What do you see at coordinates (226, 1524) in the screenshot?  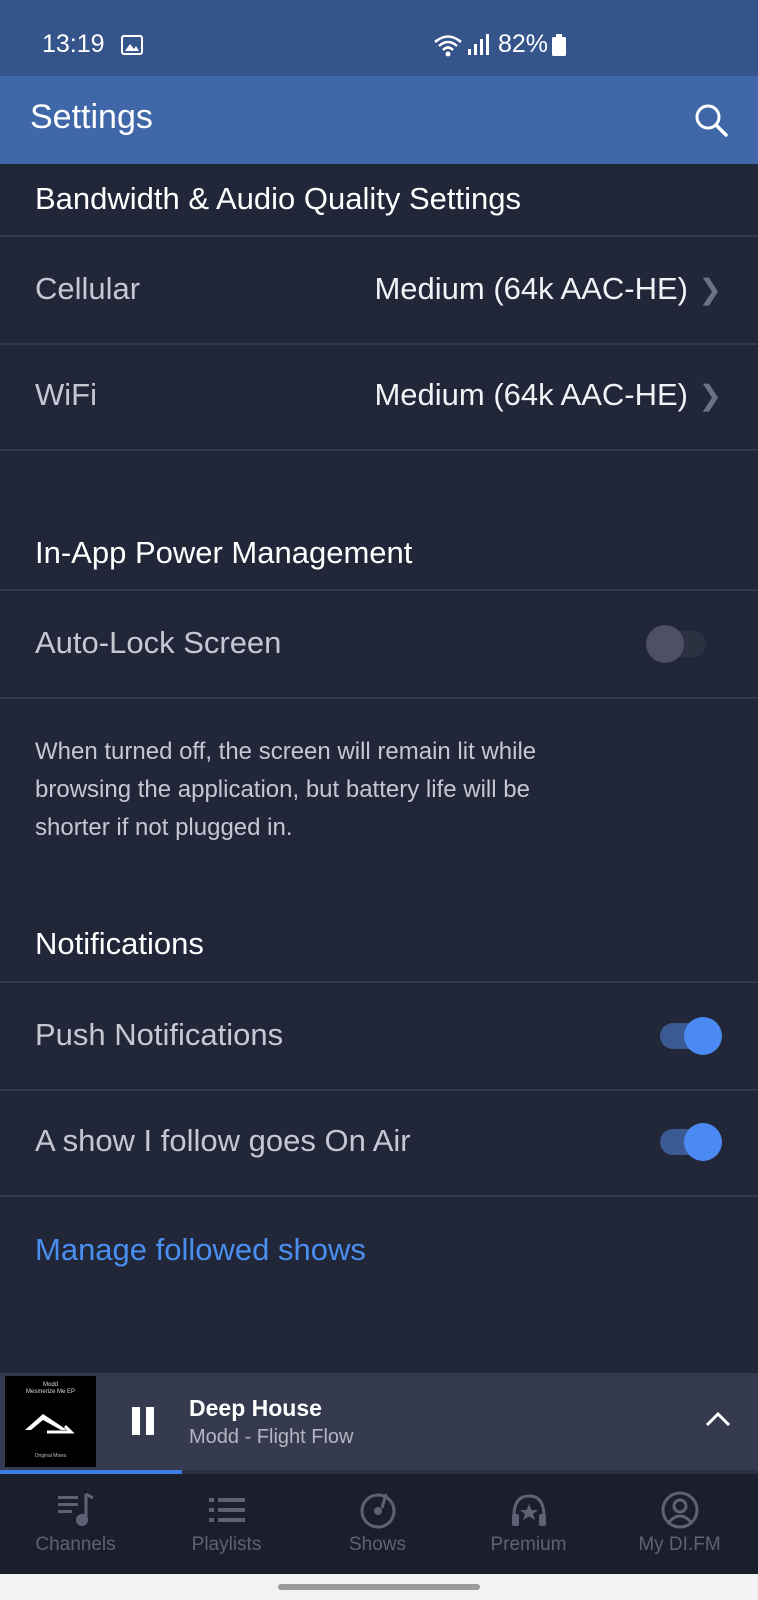 I see `tab-playlists: Playlists` at bounding box center [226, 1524].